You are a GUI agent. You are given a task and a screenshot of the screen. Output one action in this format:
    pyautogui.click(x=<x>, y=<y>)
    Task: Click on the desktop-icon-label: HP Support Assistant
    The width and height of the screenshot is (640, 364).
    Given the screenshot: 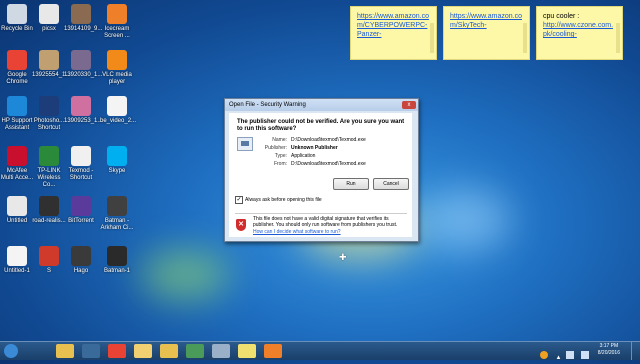 What is the action you would take?
    pyautogui.click(x=17, y=124)
    